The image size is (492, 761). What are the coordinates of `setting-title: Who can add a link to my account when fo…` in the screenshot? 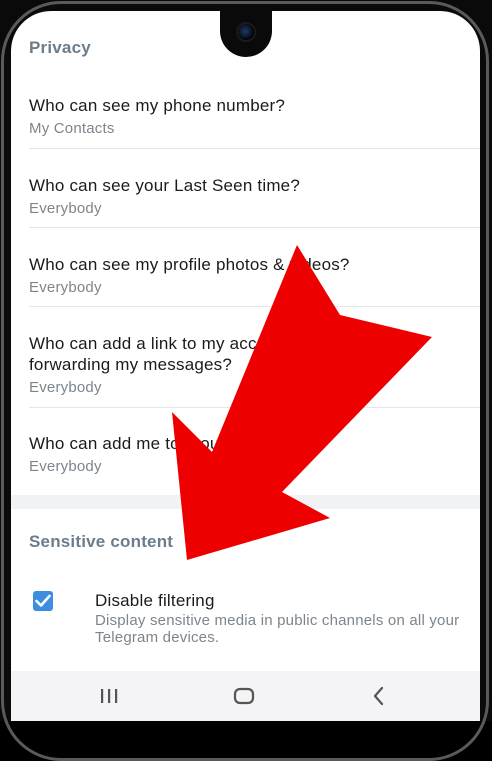 It's located at (183, 354).